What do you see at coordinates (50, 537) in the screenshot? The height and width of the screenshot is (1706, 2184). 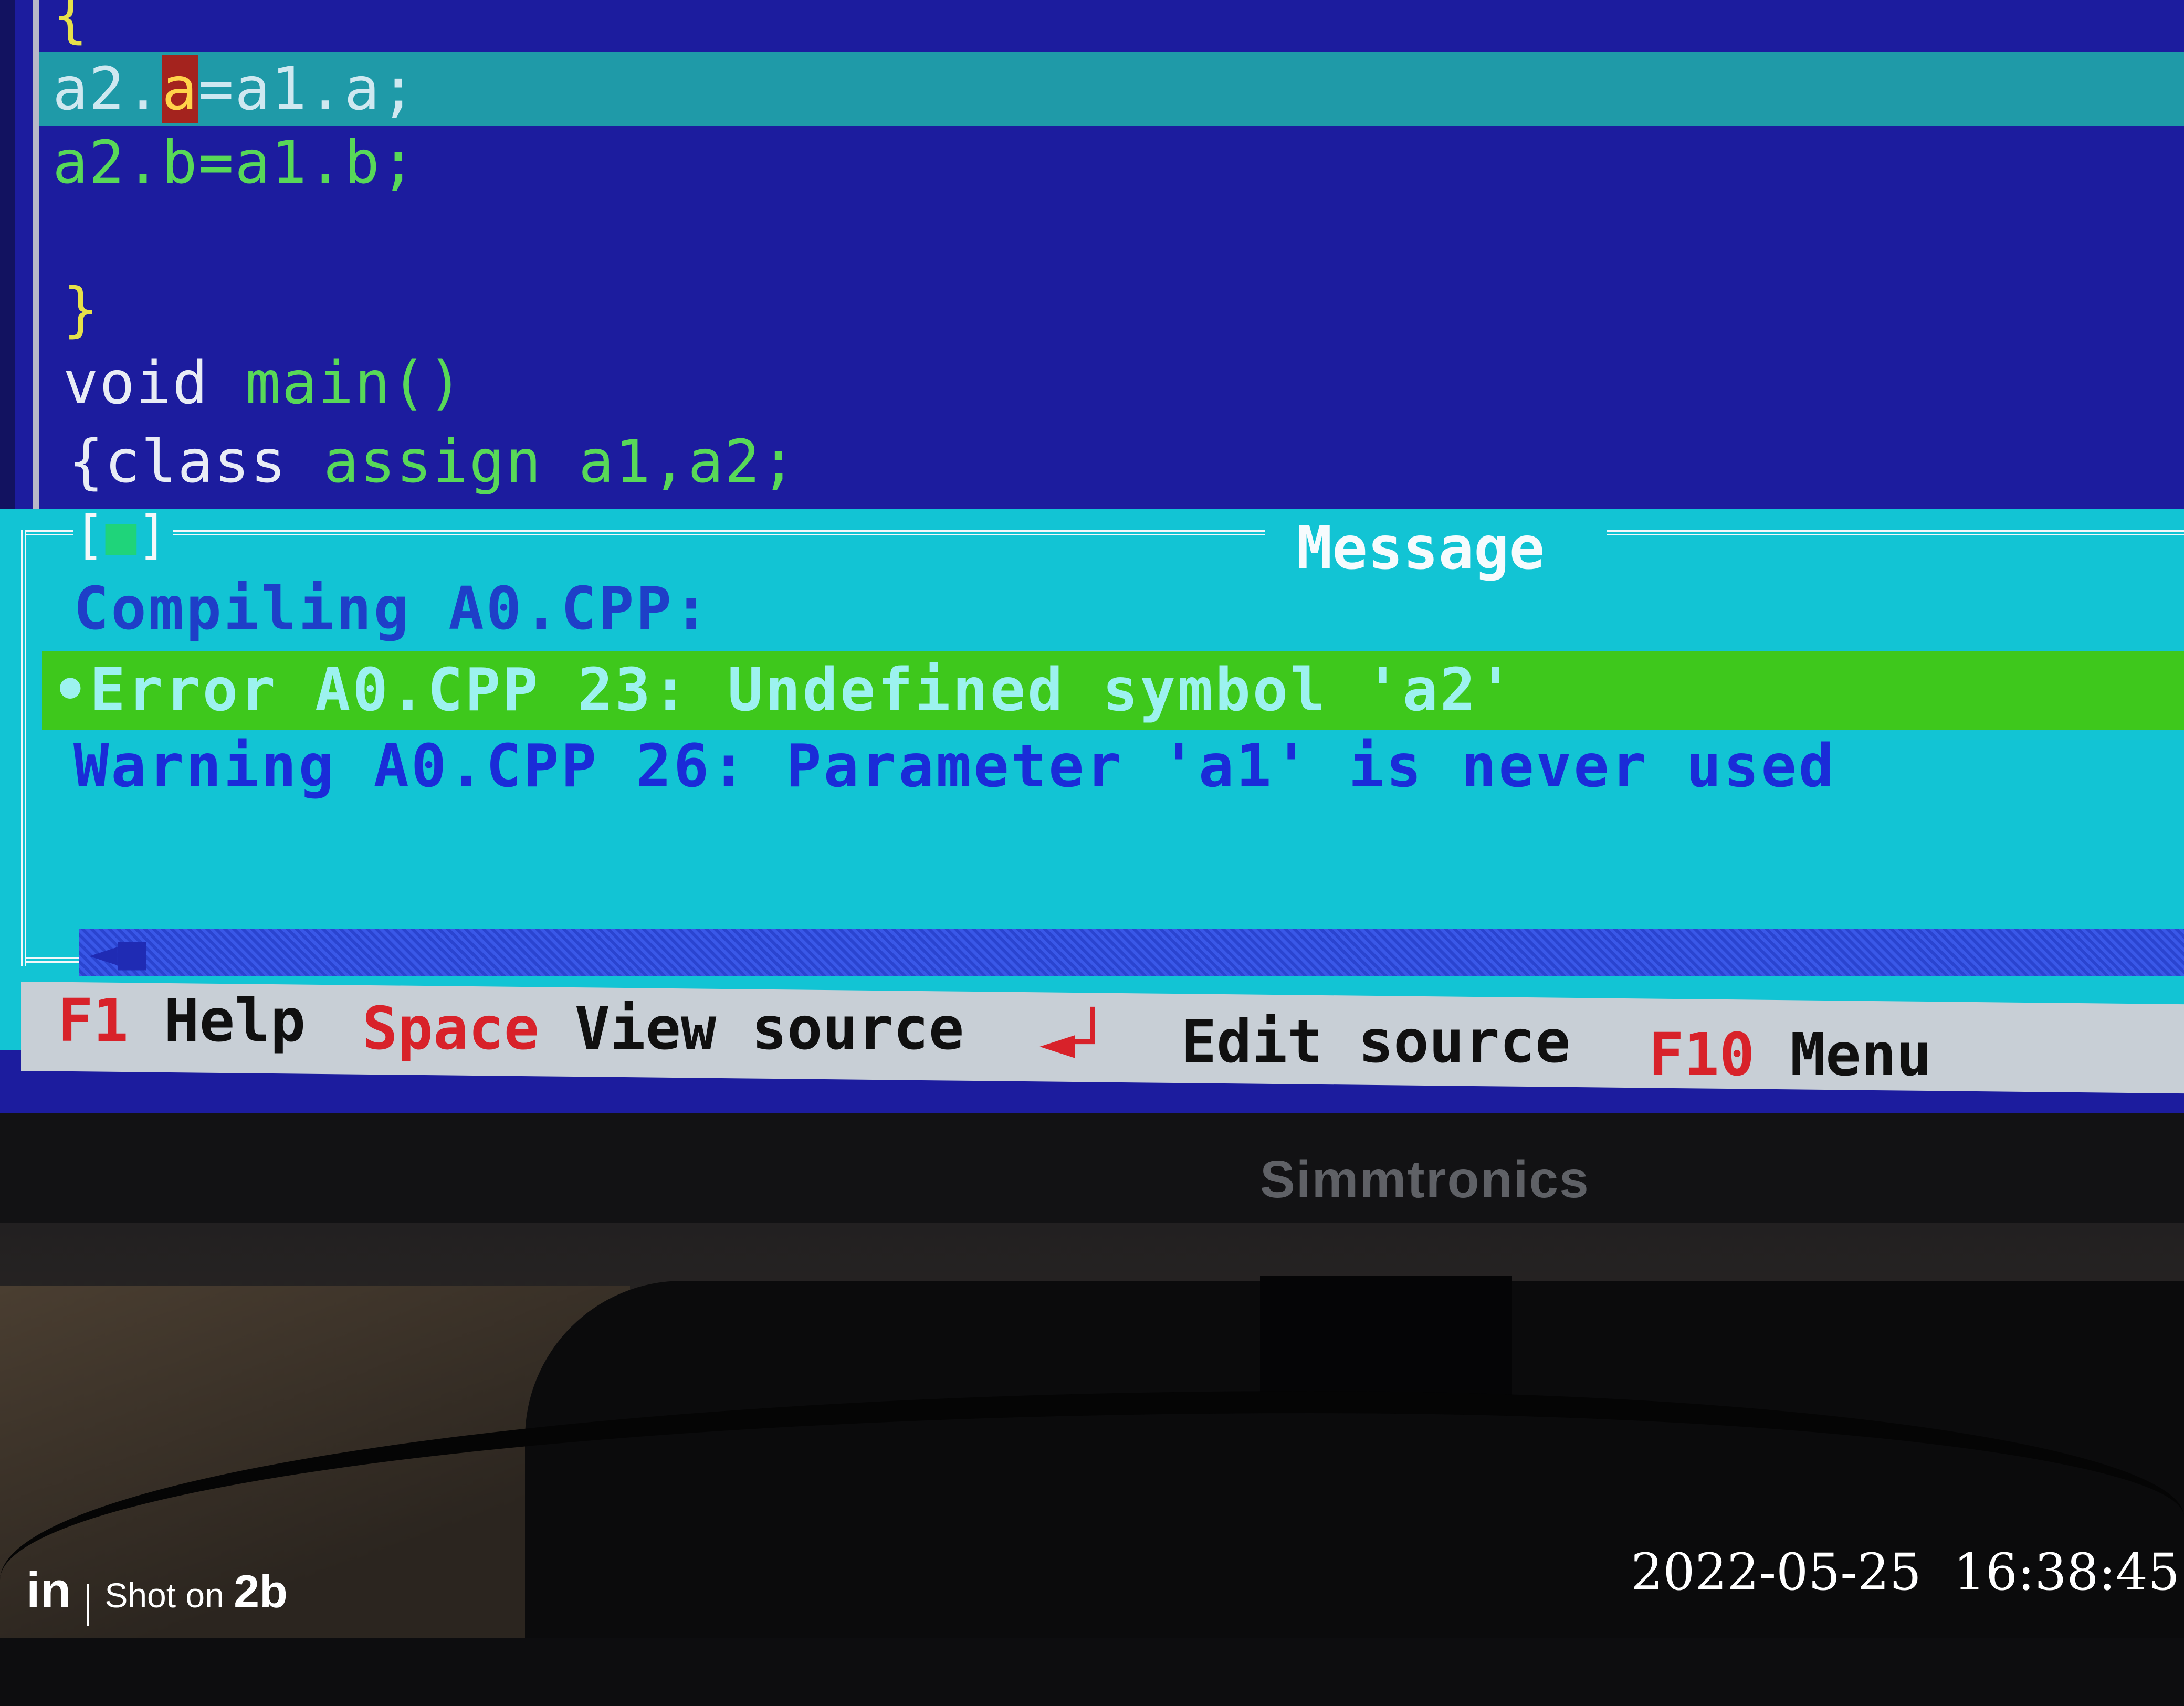 I see `message-frame-top-left` at bounding box center [50, 537].